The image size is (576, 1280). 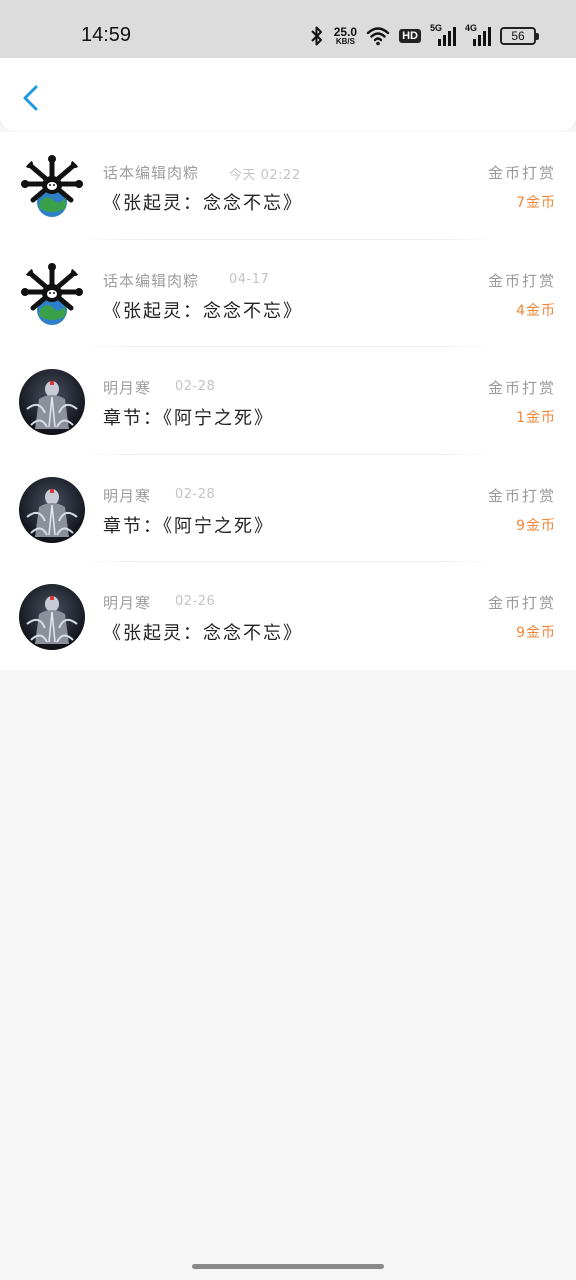 I want to click on signal-5g-label: 5G, so click(x=436, y=28).